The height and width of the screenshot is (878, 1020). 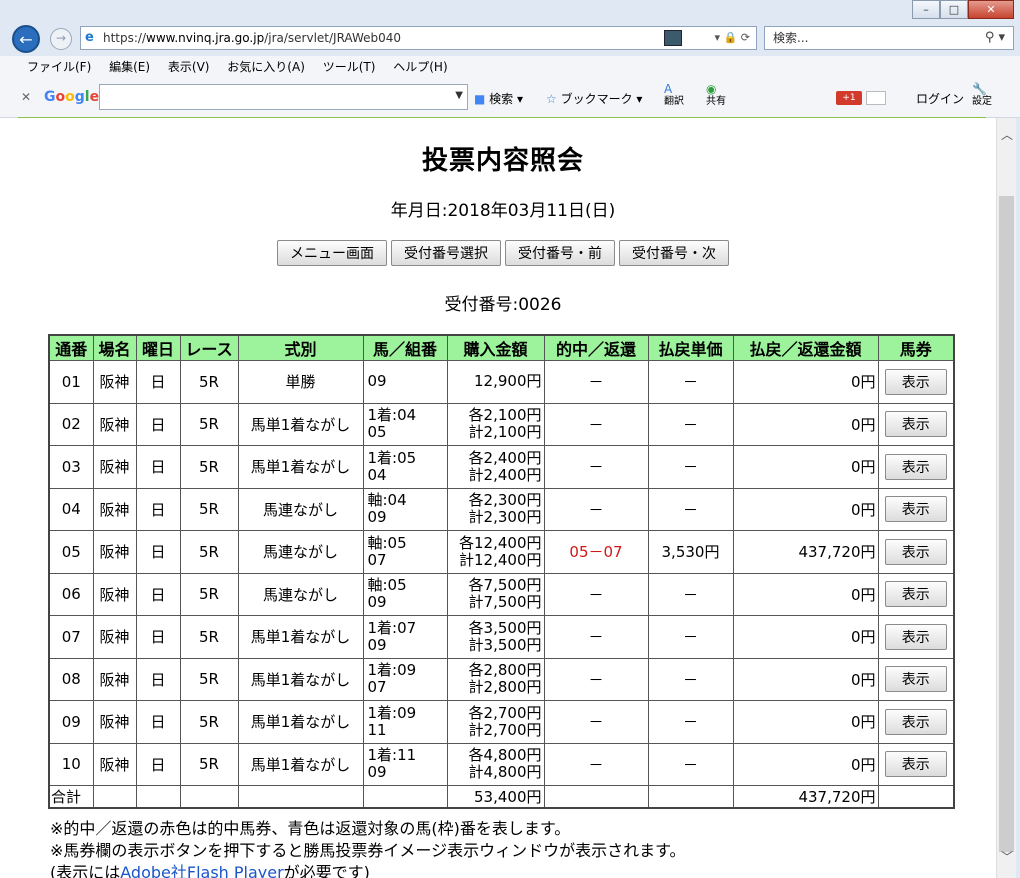 What do you see at coordinates (889, 38) in the screenshot?
I see `search-box: 検索... ⚲ ▾` at bounding box center [889, 38].